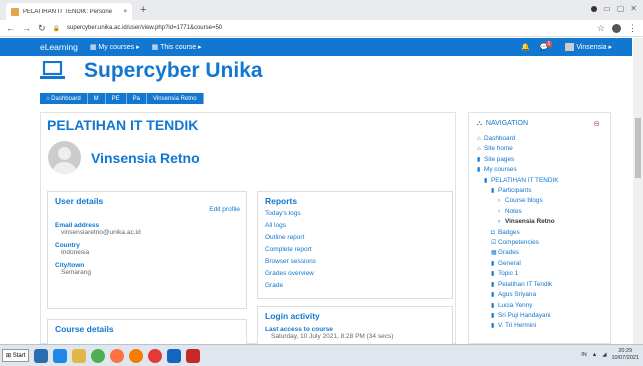 The image size is (643, 366). I want to click on nav-item-label: Site home, so click(498, 149).